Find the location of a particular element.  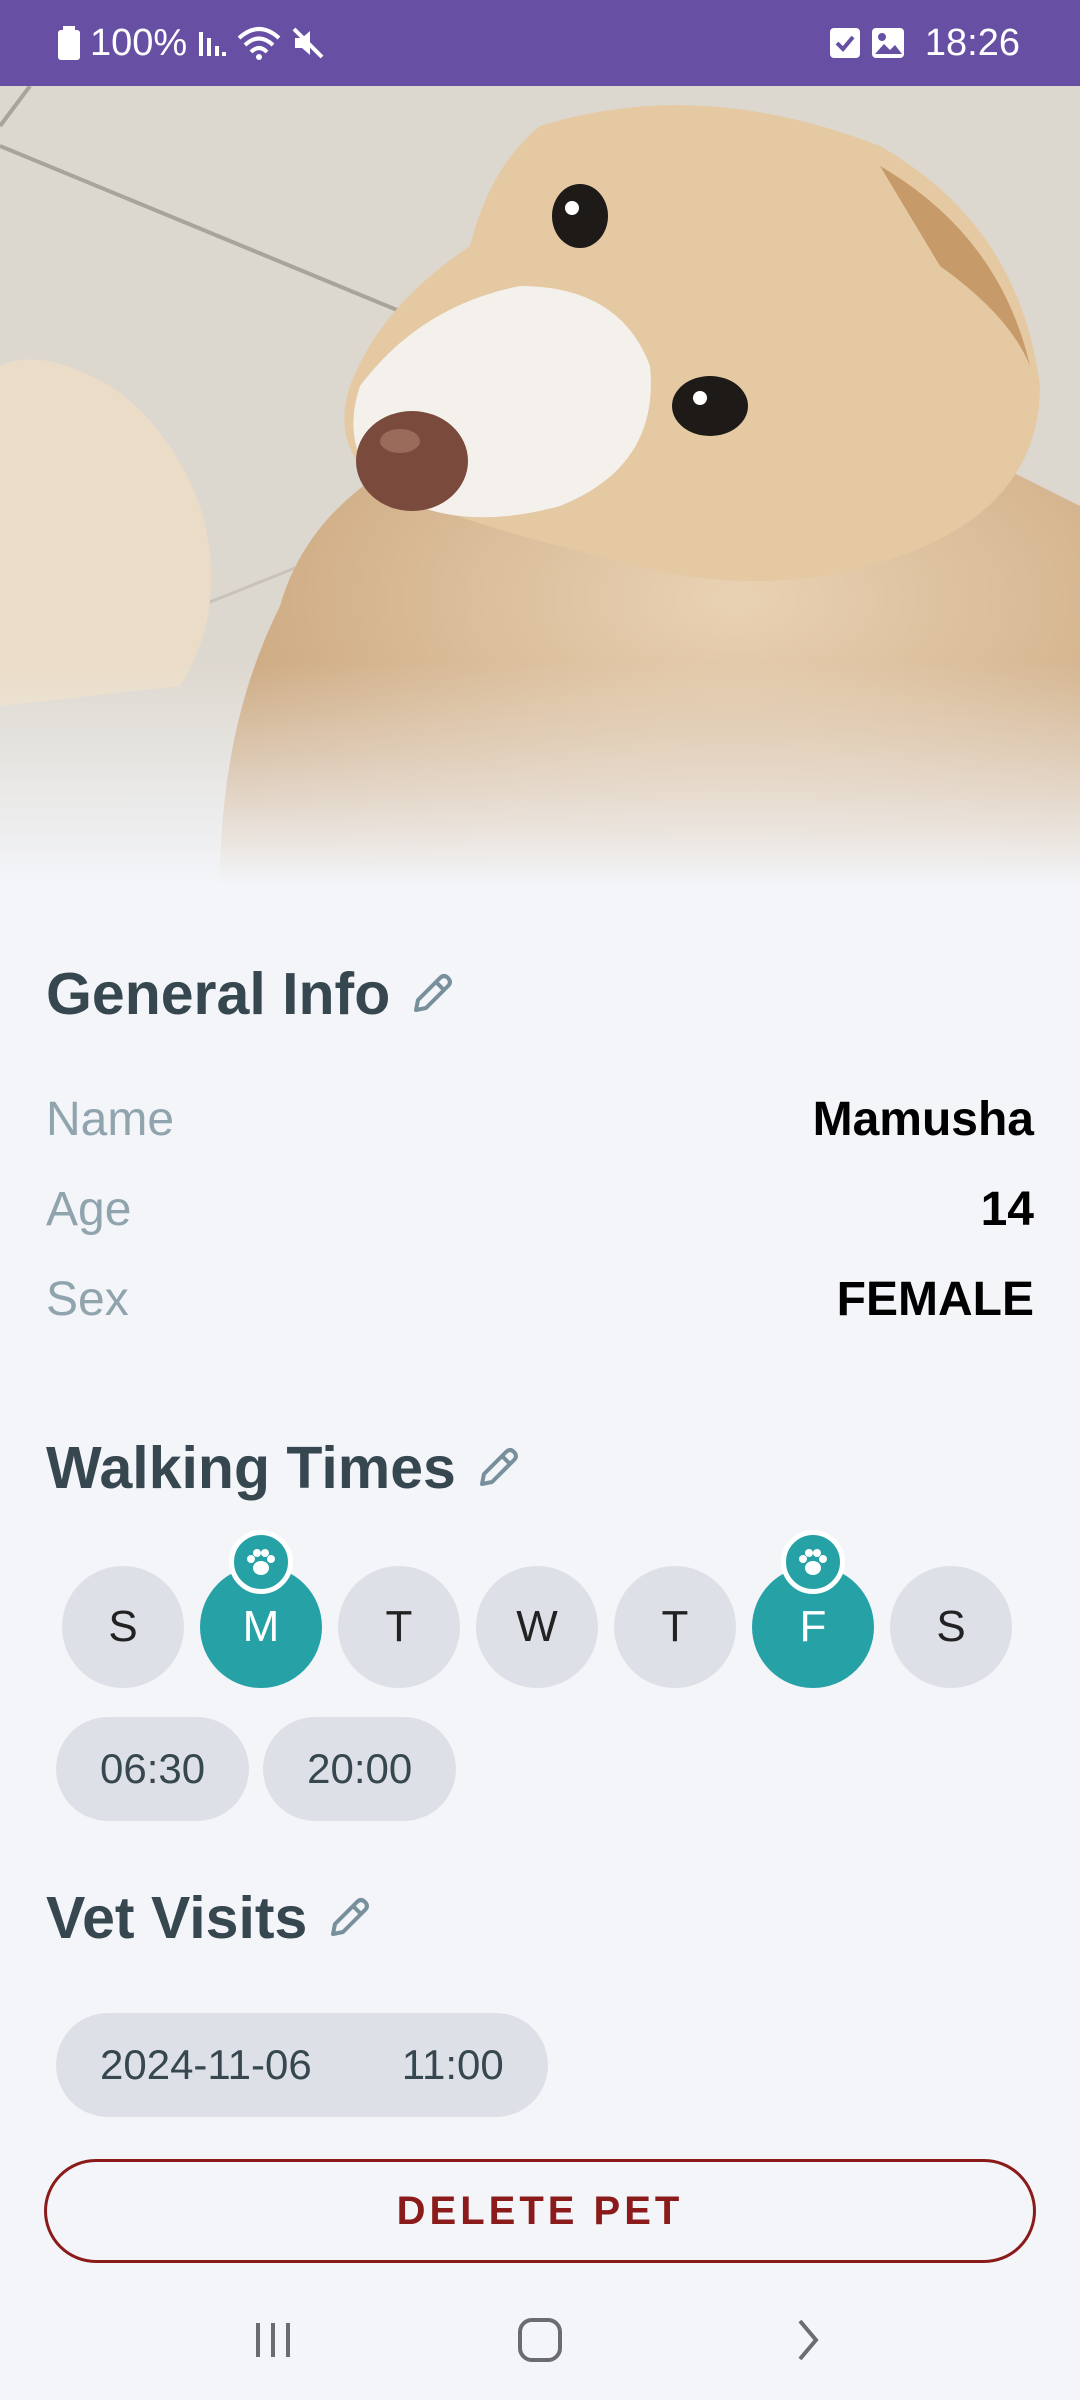

recent-apps-button is located at coordinates (273, 2340).